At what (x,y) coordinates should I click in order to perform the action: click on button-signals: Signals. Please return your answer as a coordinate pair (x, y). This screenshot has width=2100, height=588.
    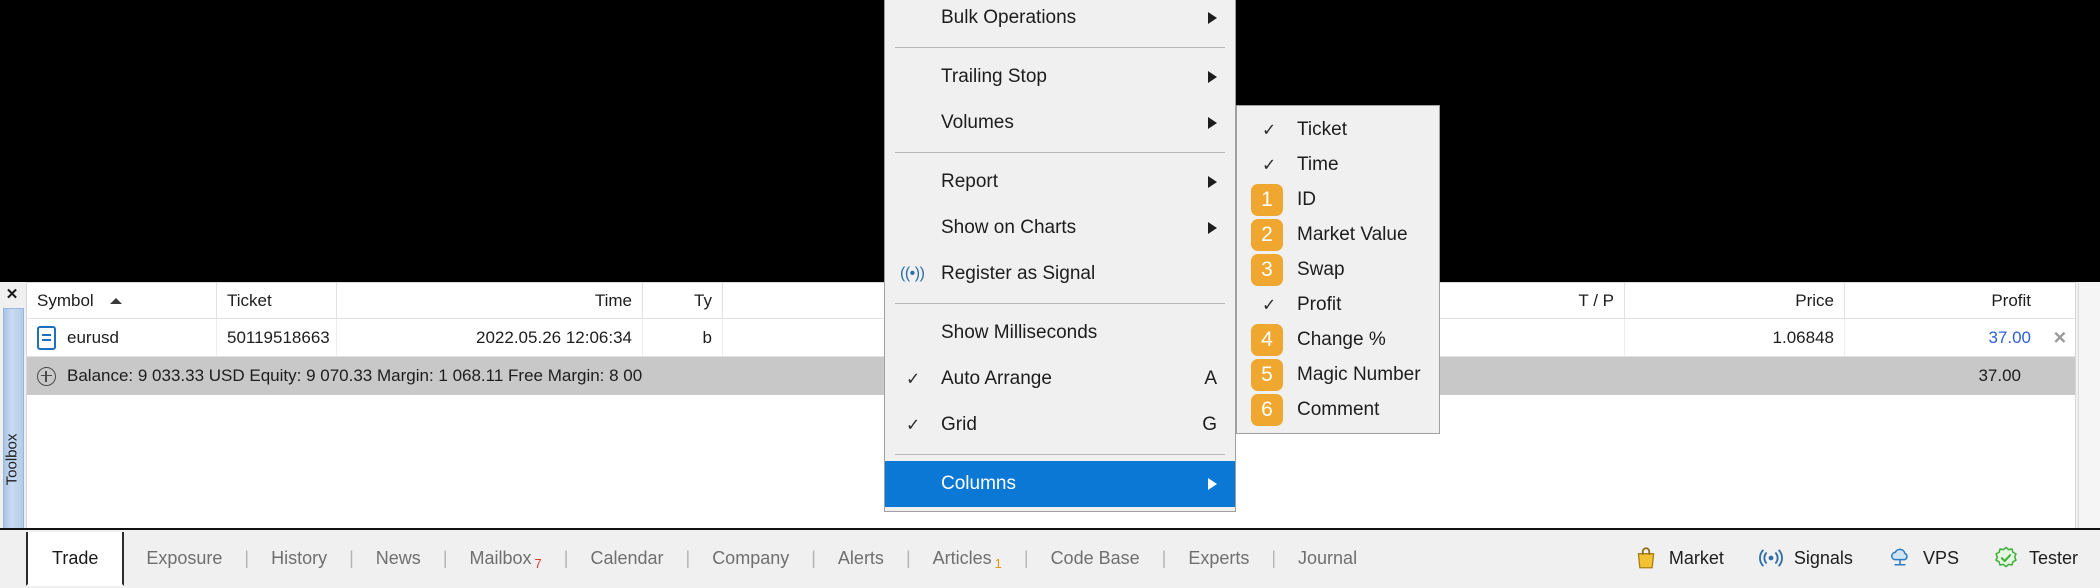
    Looking at the image, I should click on (1805, 558).